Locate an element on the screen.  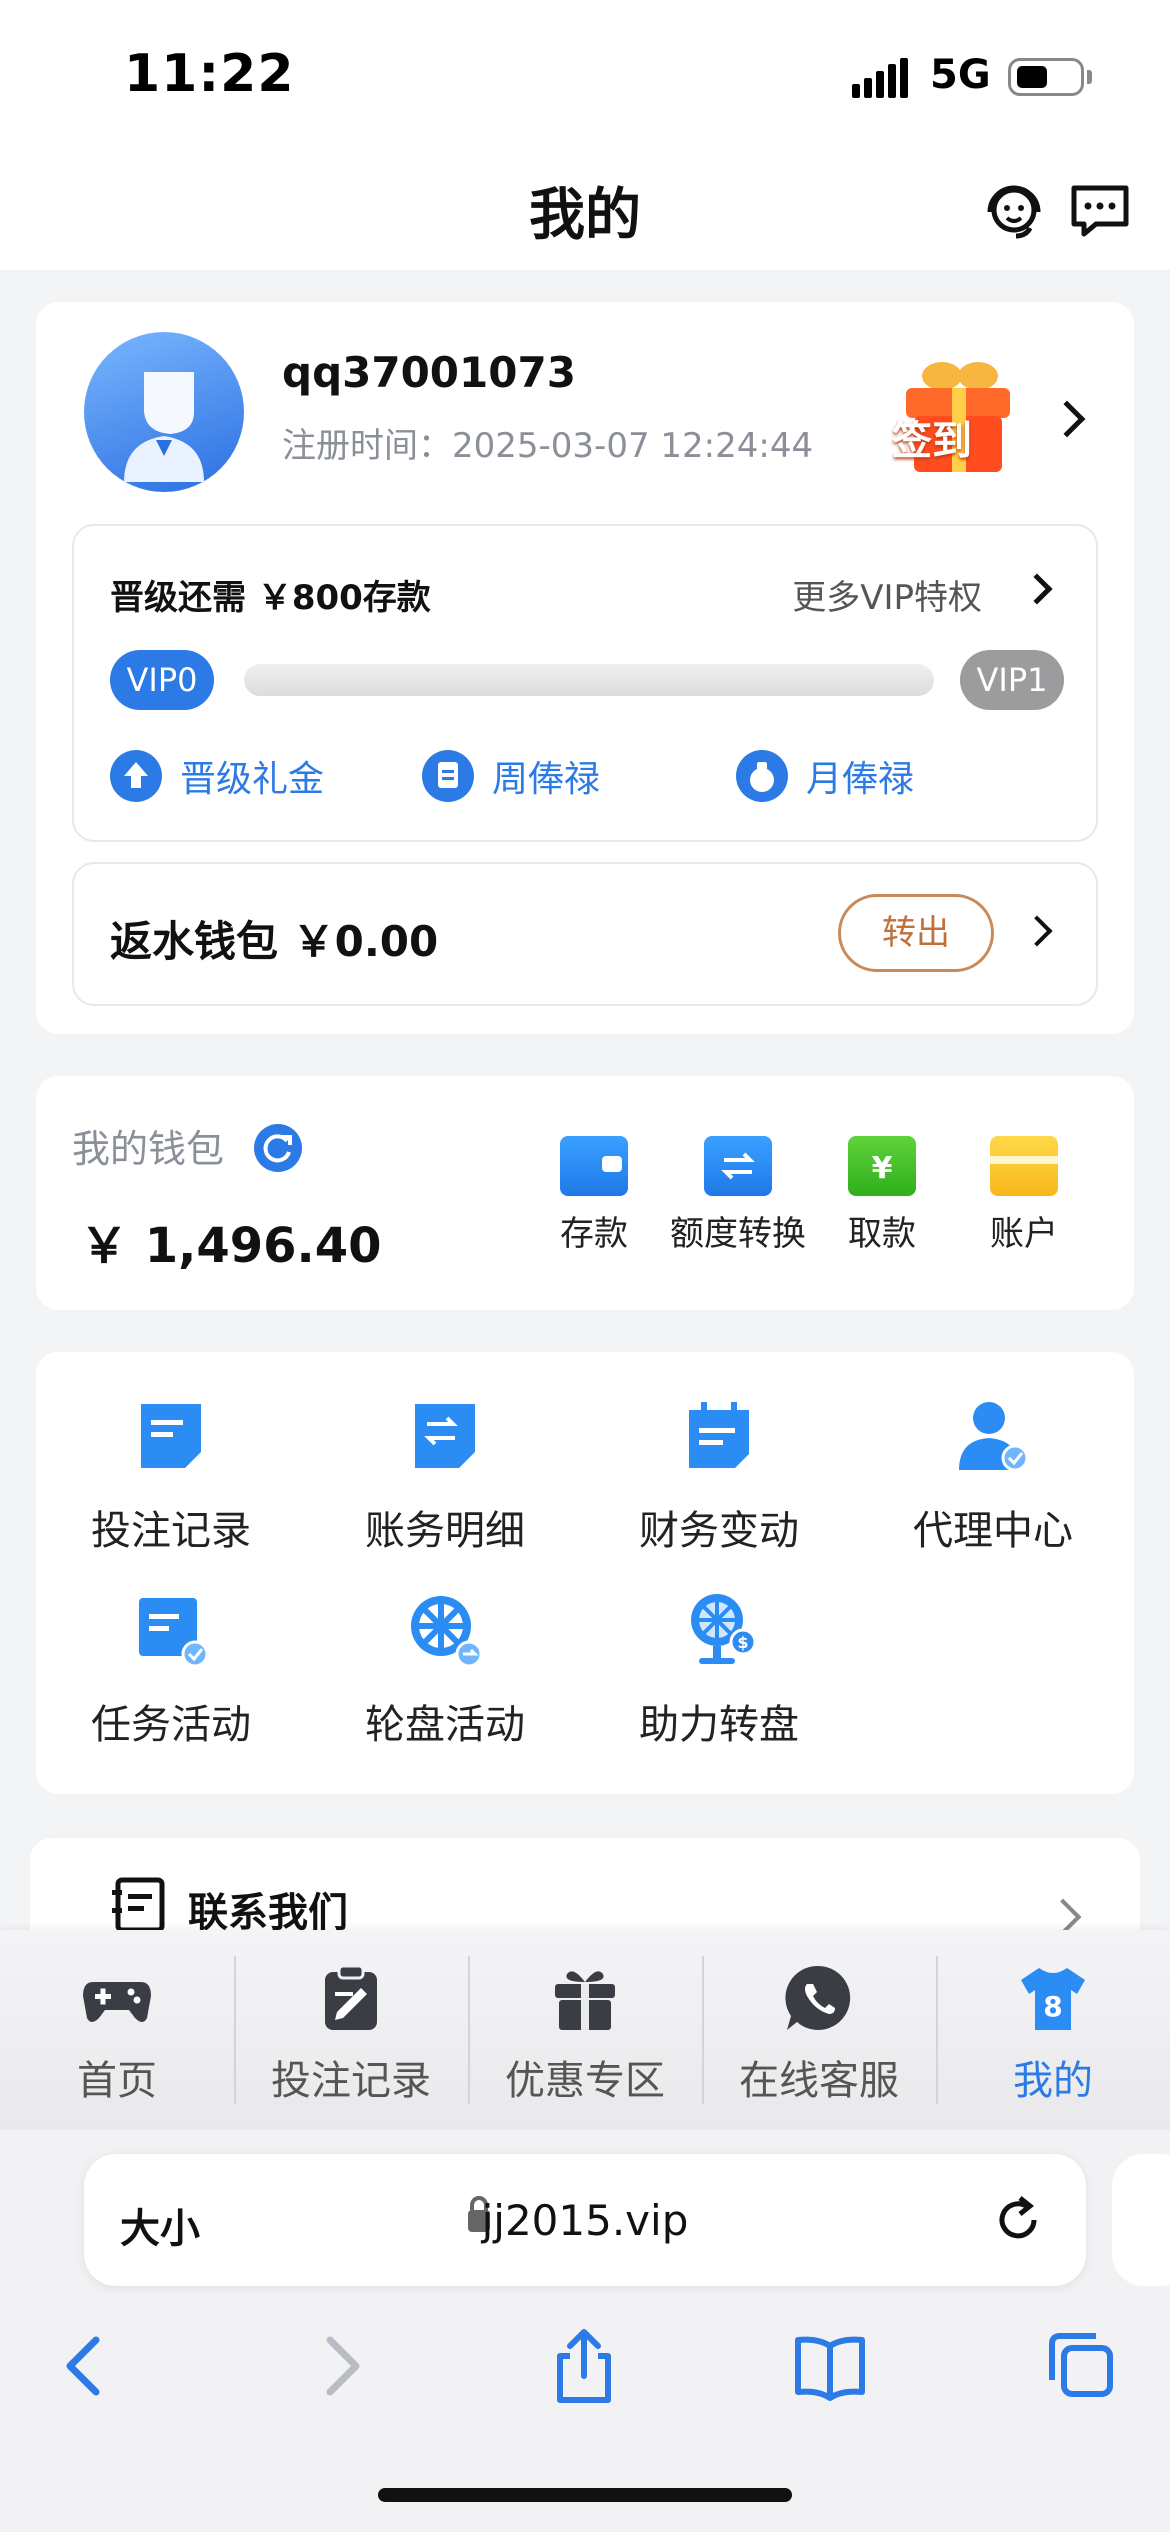
withdraw-funds-button: ¥ 取款 is located at coordinates (882, 1195).